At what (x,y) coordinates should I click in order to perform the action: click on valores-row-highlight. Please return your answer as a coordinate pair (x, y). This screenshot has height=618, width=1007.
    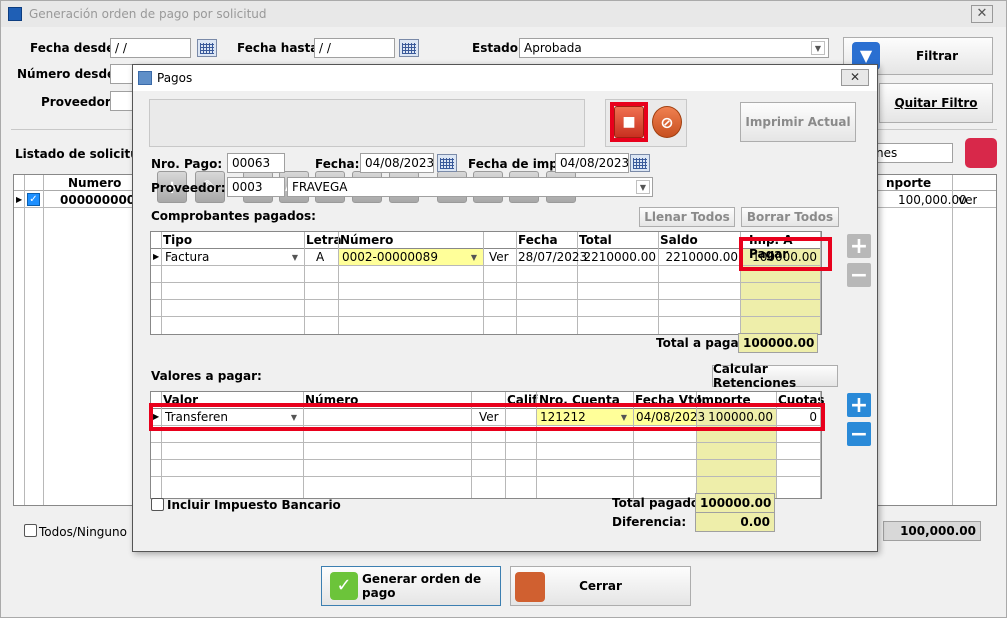
    Looking at the image, I should click on (487, 417).